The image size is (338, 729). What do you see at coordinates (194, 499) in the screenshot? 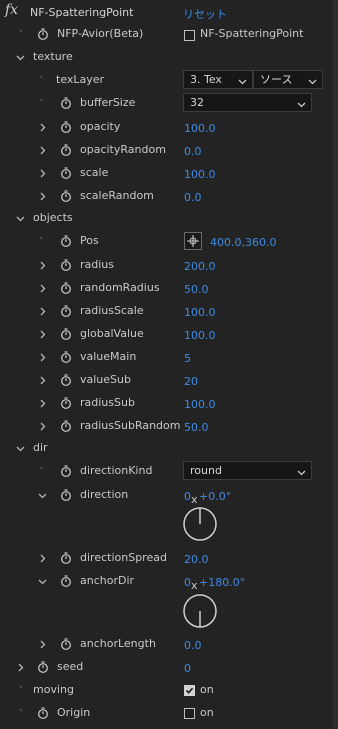
I see `revolution-separator: x` at bounding box center [194, 499].